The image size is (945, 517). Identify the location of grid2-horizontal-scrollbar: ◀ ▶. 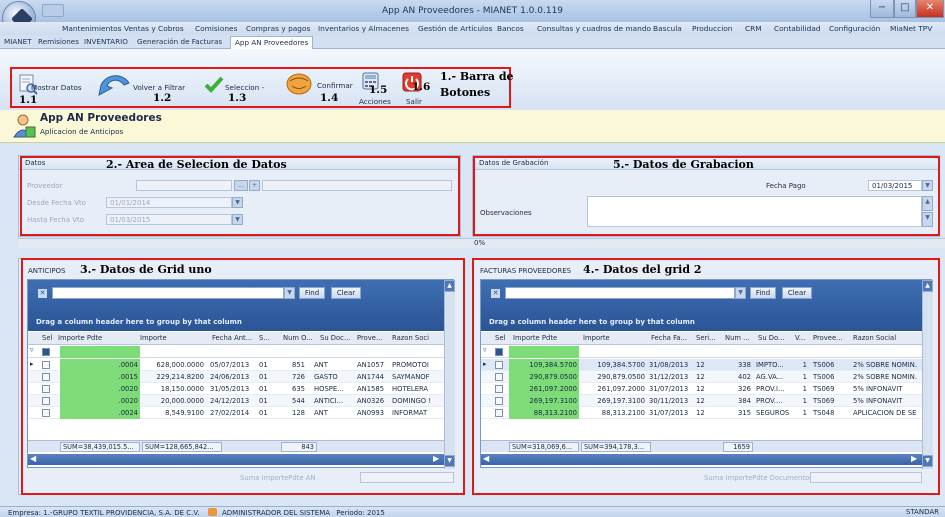
(701, 459).